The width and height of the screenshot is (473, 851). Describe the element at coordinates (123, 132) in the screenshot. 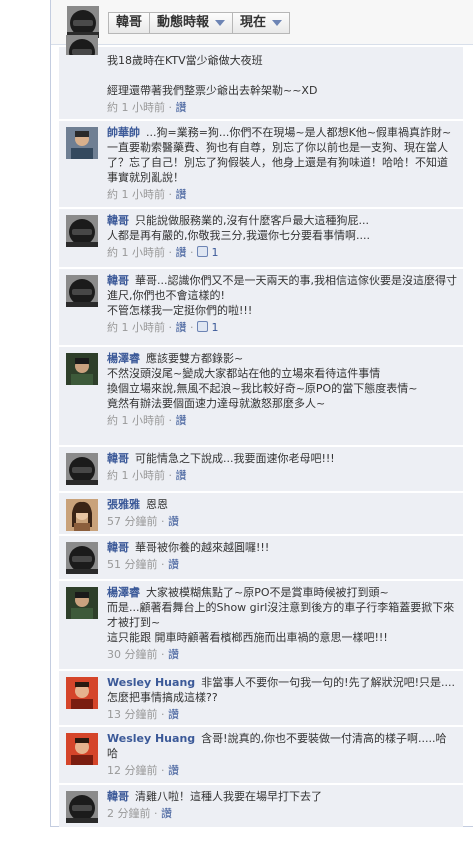

I see `comment-author-link: 帥華帥` at that location.